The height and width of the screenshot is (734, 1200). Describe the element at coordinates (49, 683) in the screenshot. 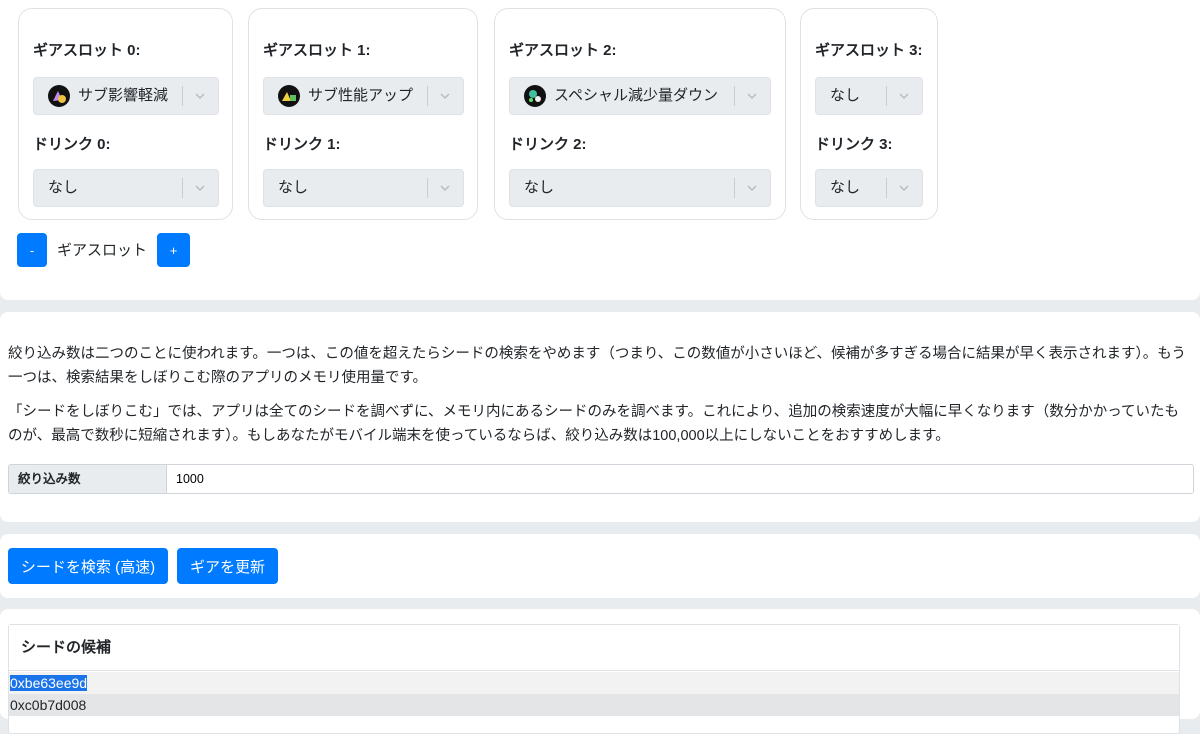

I see `seed-value: 0xbe63ee9d` at that location.